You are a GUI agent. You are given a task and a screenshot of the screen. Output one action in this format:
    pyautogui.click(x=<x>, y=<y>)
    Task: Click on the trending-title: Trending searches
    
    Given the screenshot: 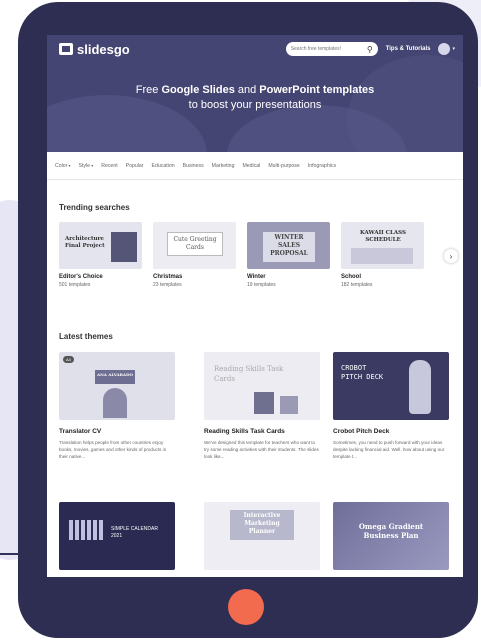 What is the action you would take?
    pyautogui.click(x=94, y=207)
    